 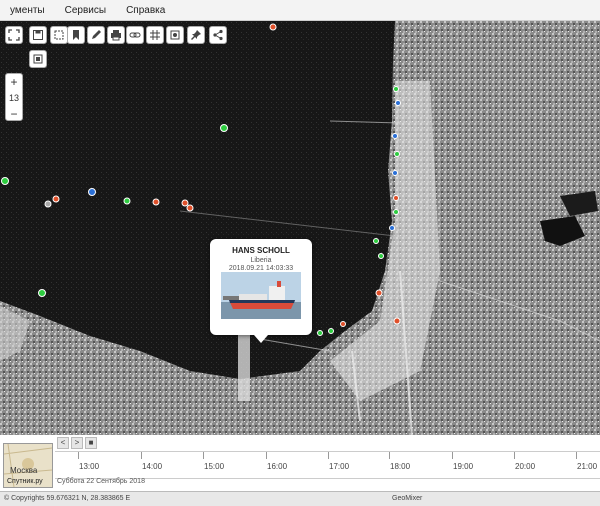 I want to click on zoom-in-button: +, so click(x=14, y=82).